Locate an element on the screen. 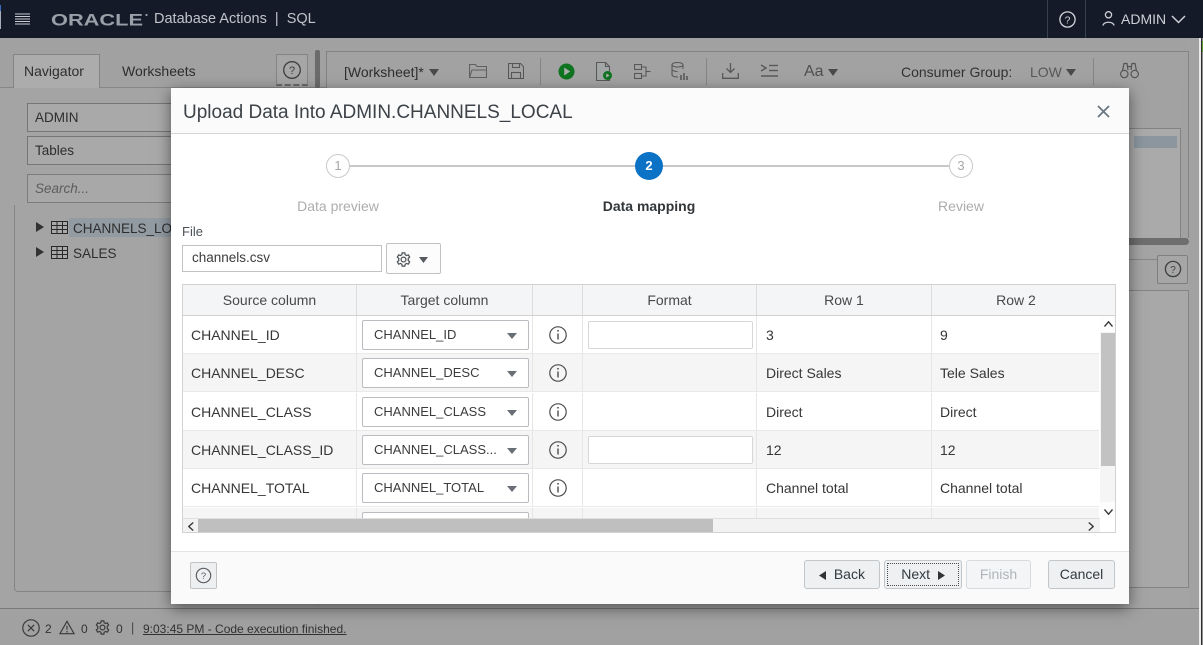  svg-text: ORACLE is located at coordinates (97, 21).